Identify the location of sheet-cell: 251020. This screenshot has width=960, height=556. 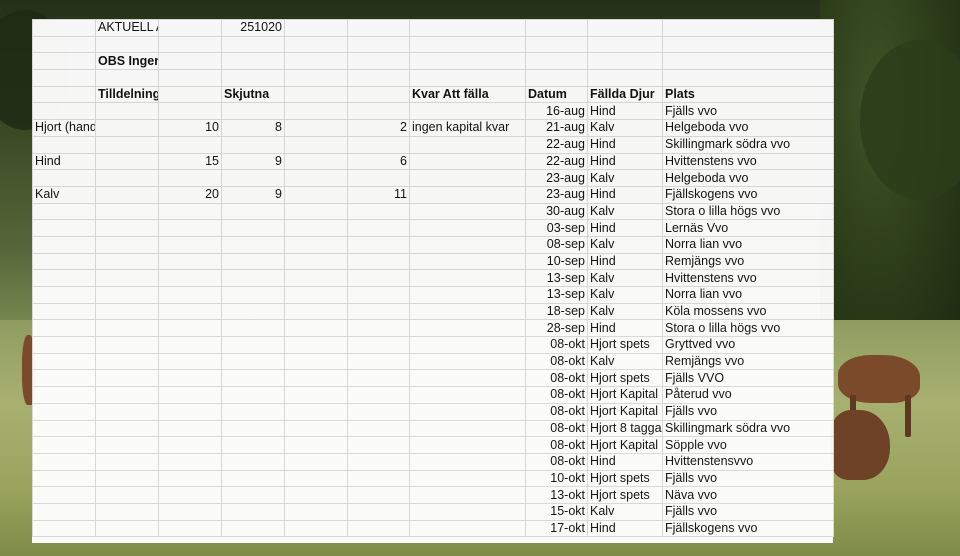
(253, 28).